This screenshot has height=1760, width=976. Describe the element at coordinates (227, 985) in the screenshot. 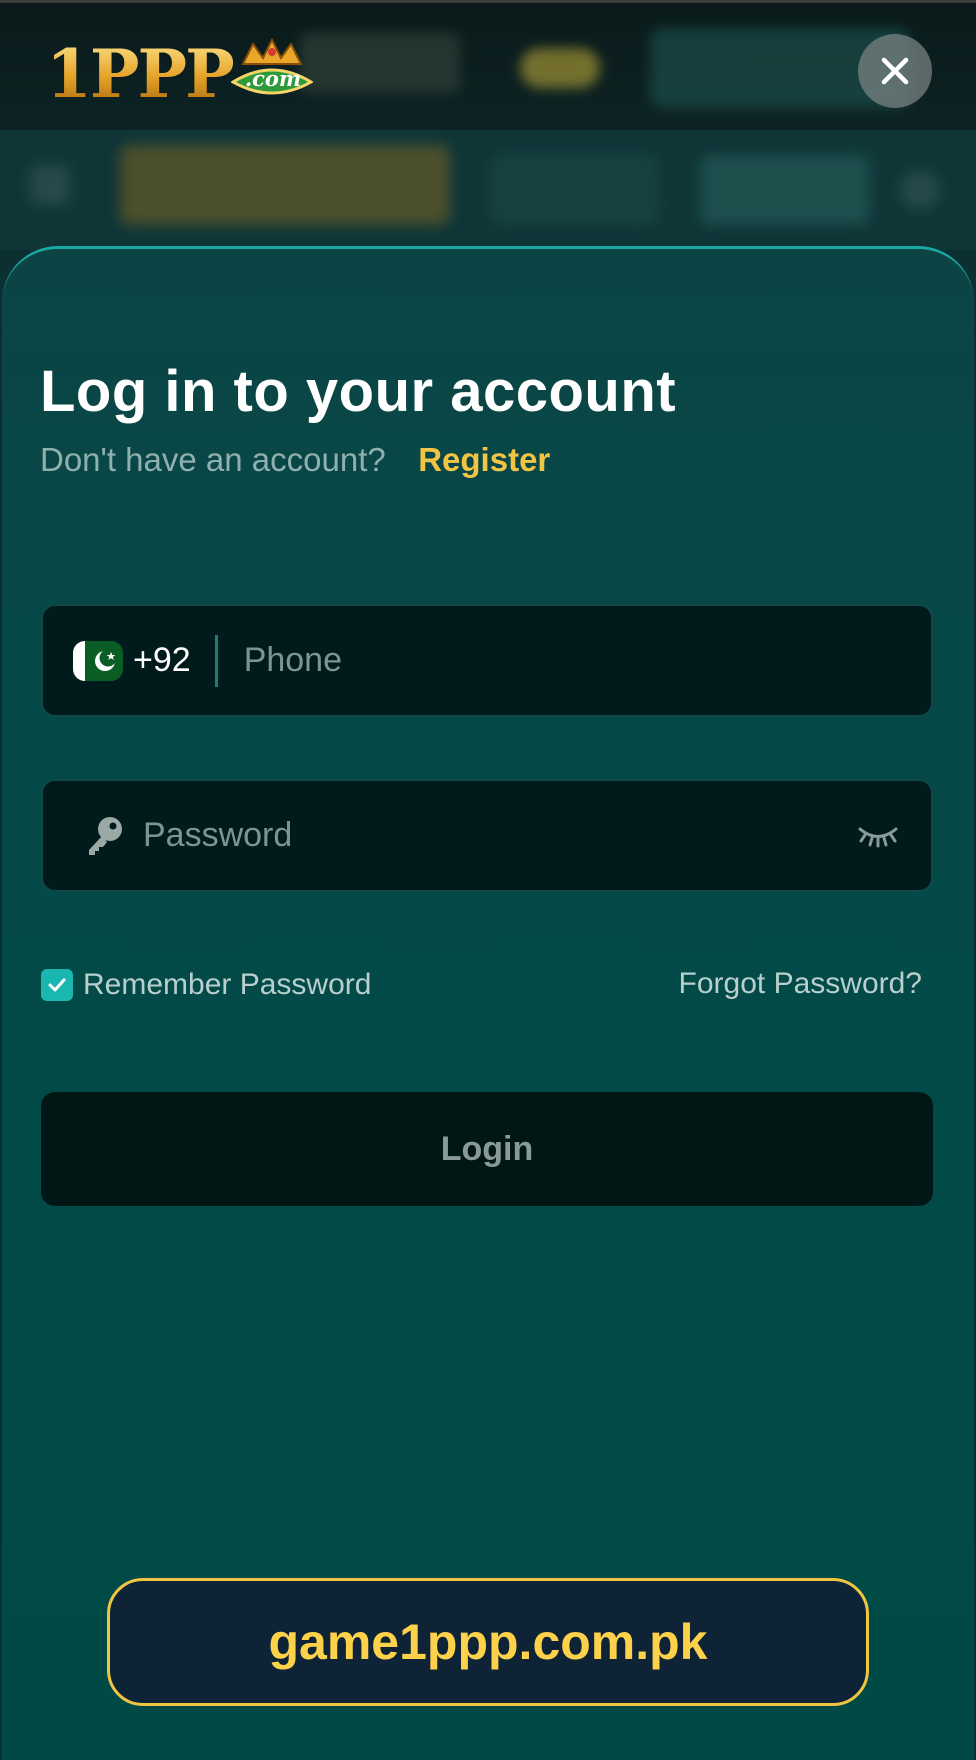

I see `remember-password-label: Remember Password` at that location.